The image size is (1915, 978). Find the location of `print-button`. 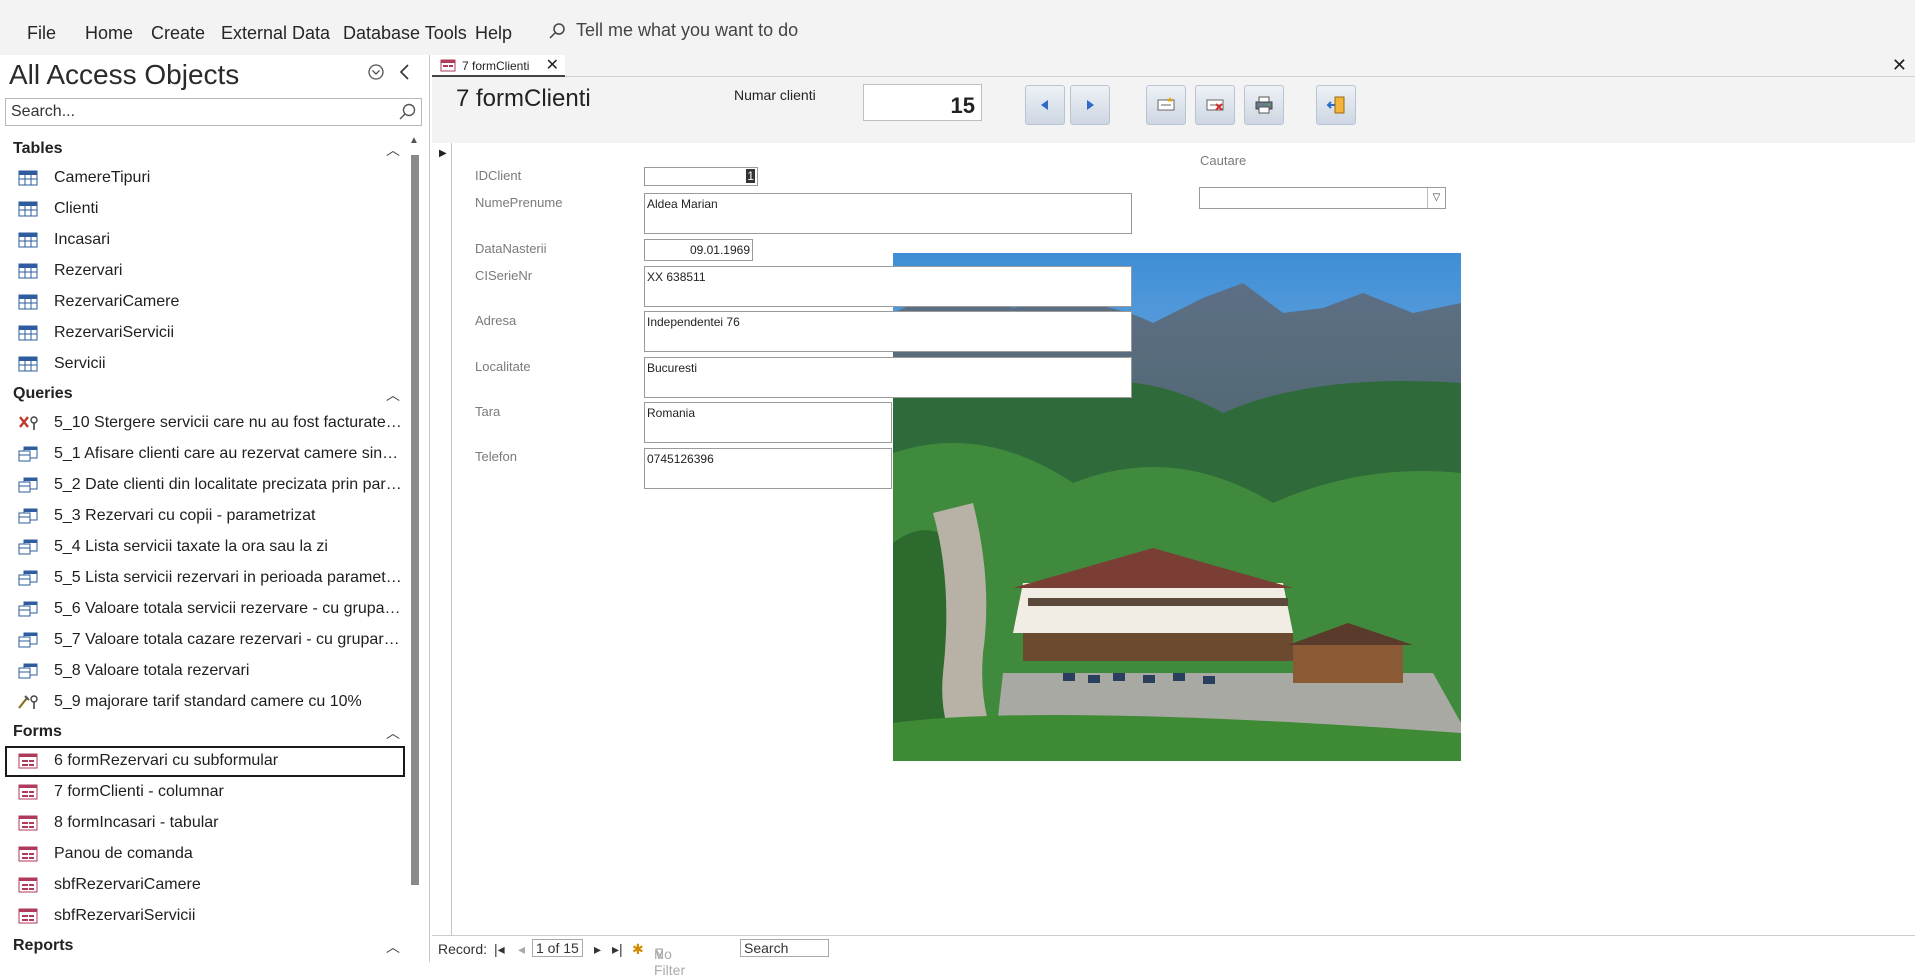

print-button is located at coordinates (1264, 105).